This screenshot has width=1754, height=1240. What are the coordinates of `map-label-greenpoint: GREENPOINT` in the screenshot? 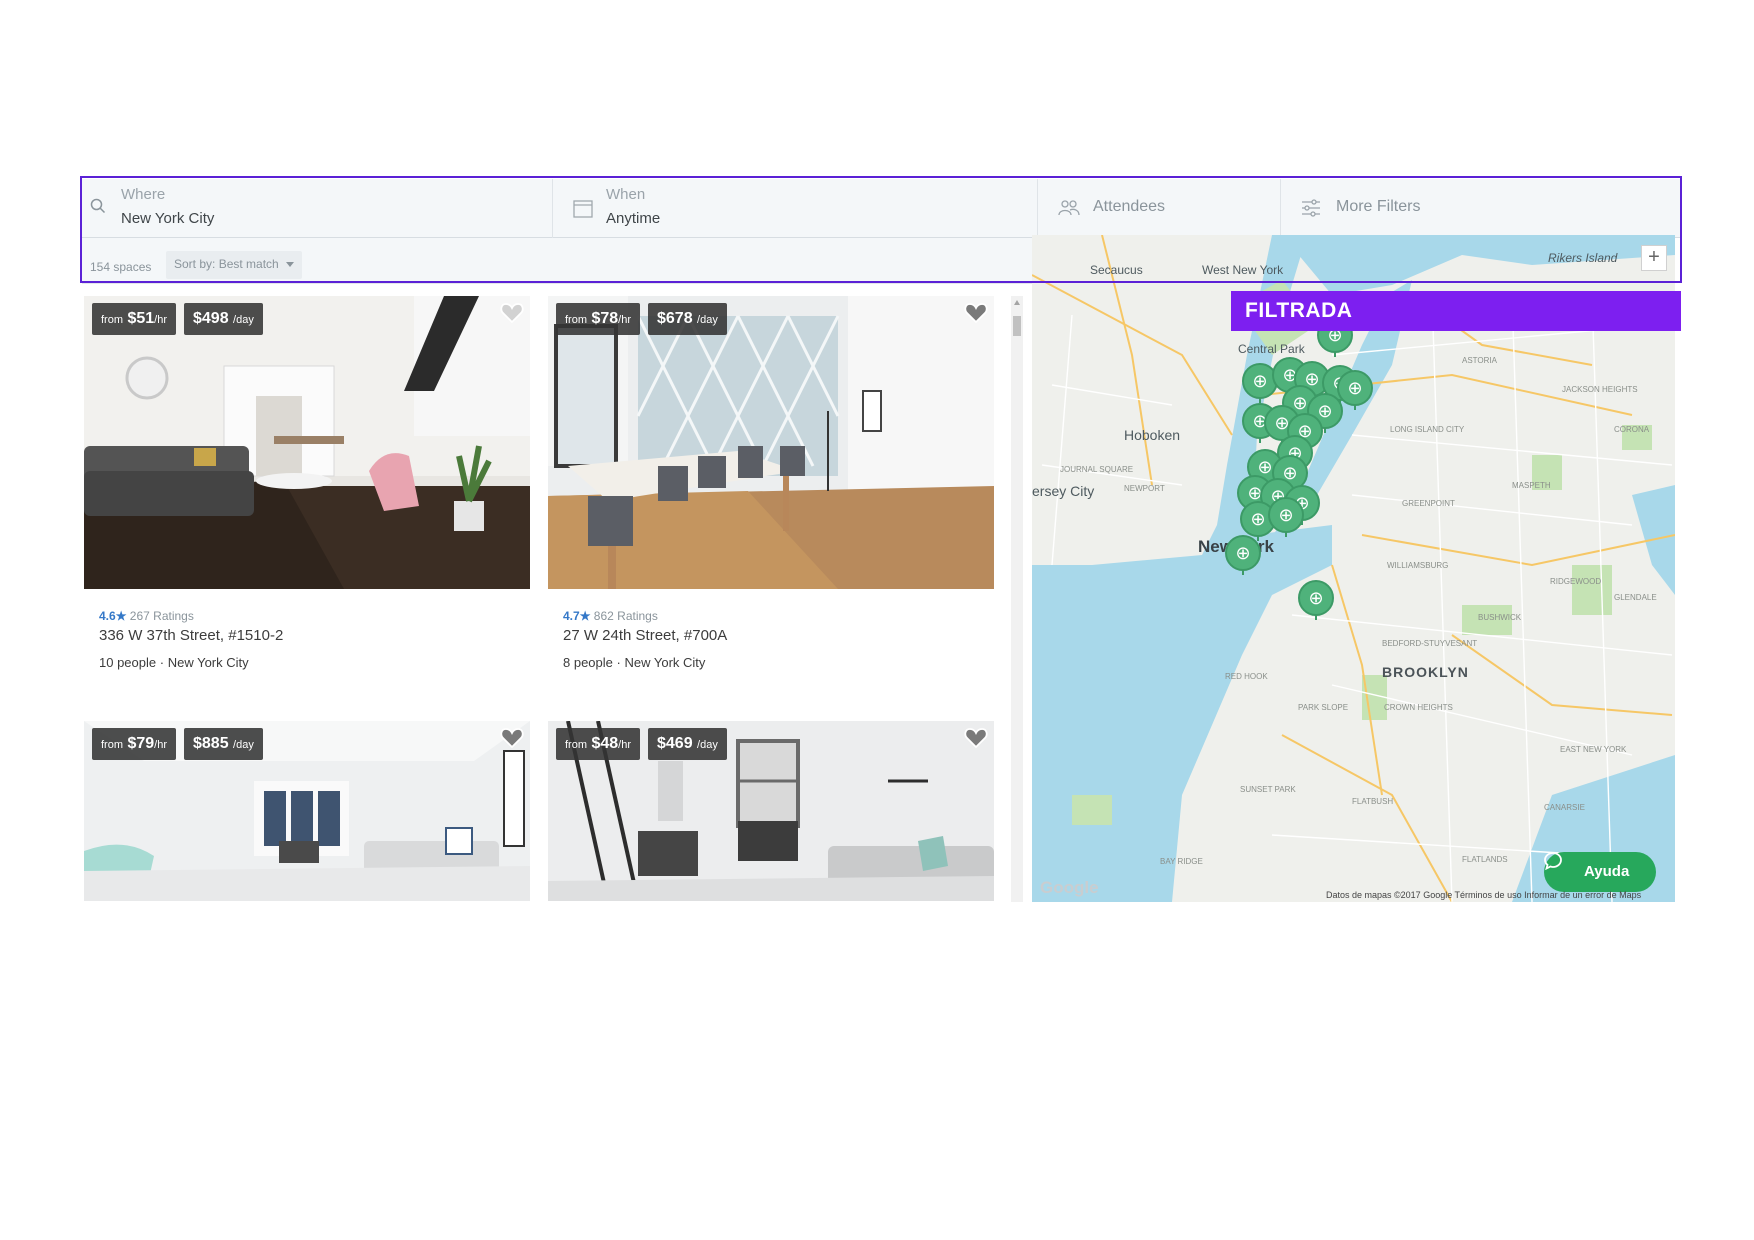 It's located at (1428, 503).